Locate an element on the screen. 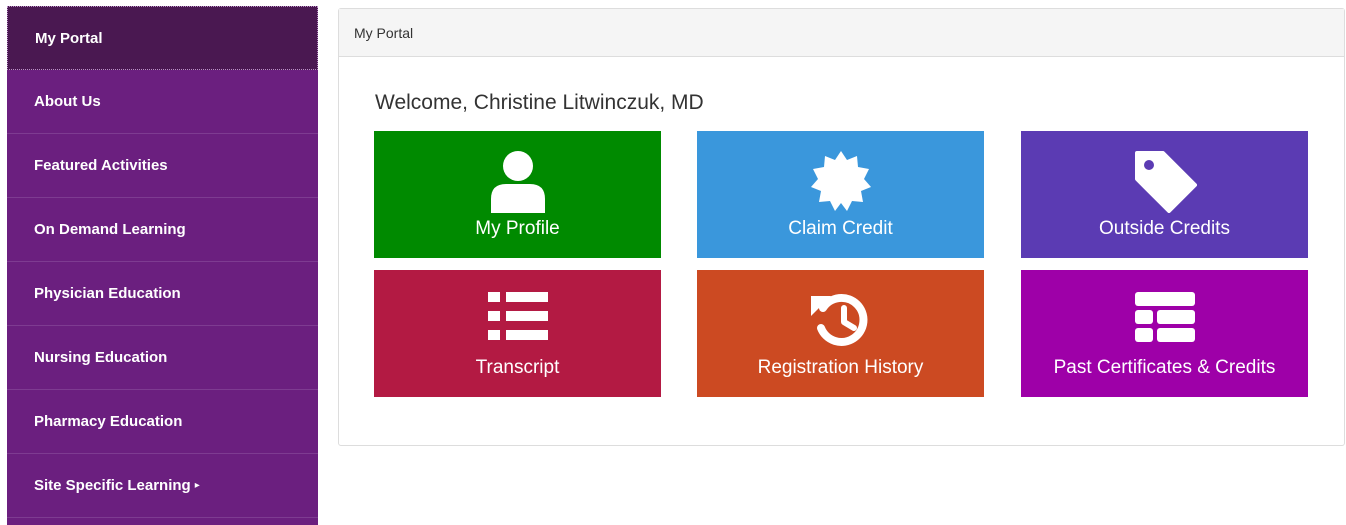  panel-heading: My Portal is located at coordinates (841, 33).